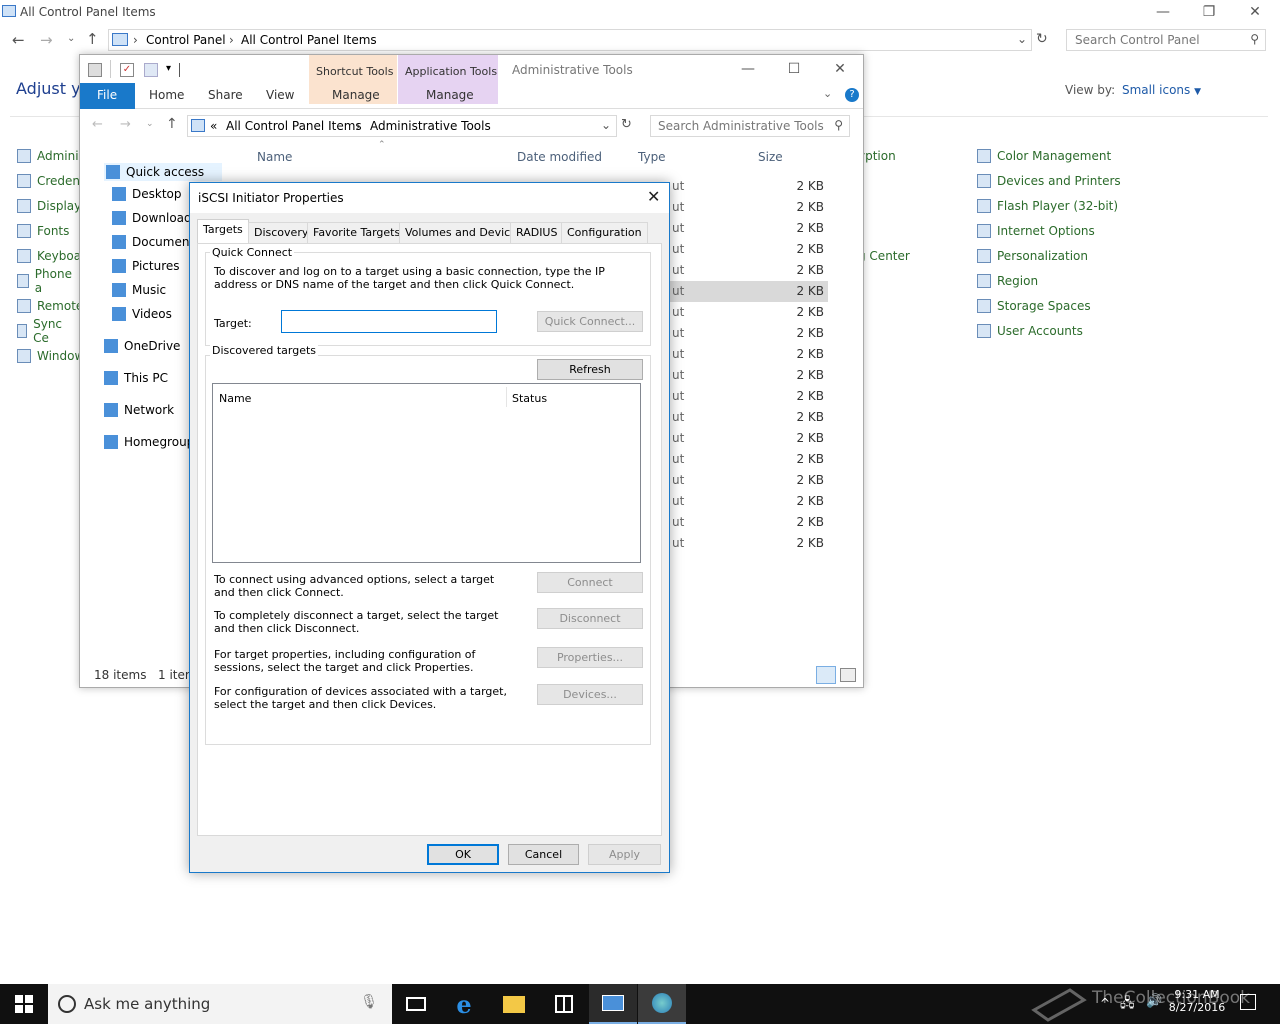 The image size is (1280, 1024). What do you see at coordinates (1105, 1003) in the screenshot?
I see `show-hidden-icons: ^` at bounding box center [1105, 1003].